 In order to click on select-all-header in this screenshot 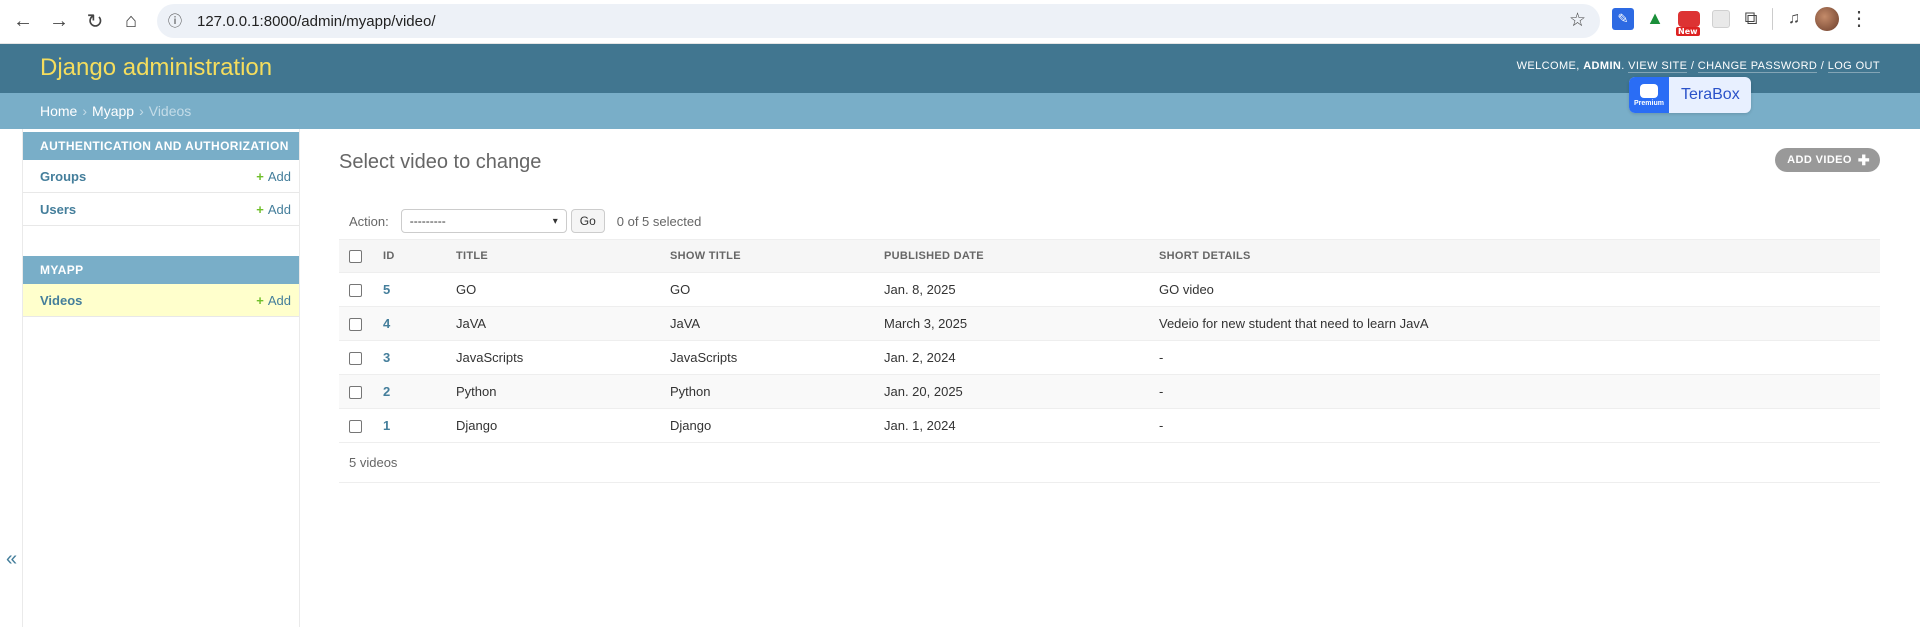, I will do `click(356, 256)`.